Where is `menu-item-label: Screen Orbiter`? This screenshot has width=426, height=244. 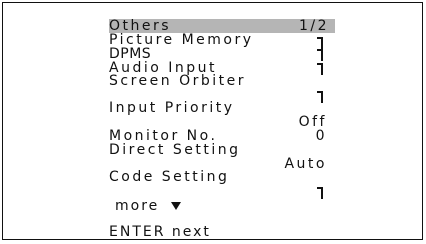 menu-item-label: Screen Orbiter is located at coordinates (177, 81).